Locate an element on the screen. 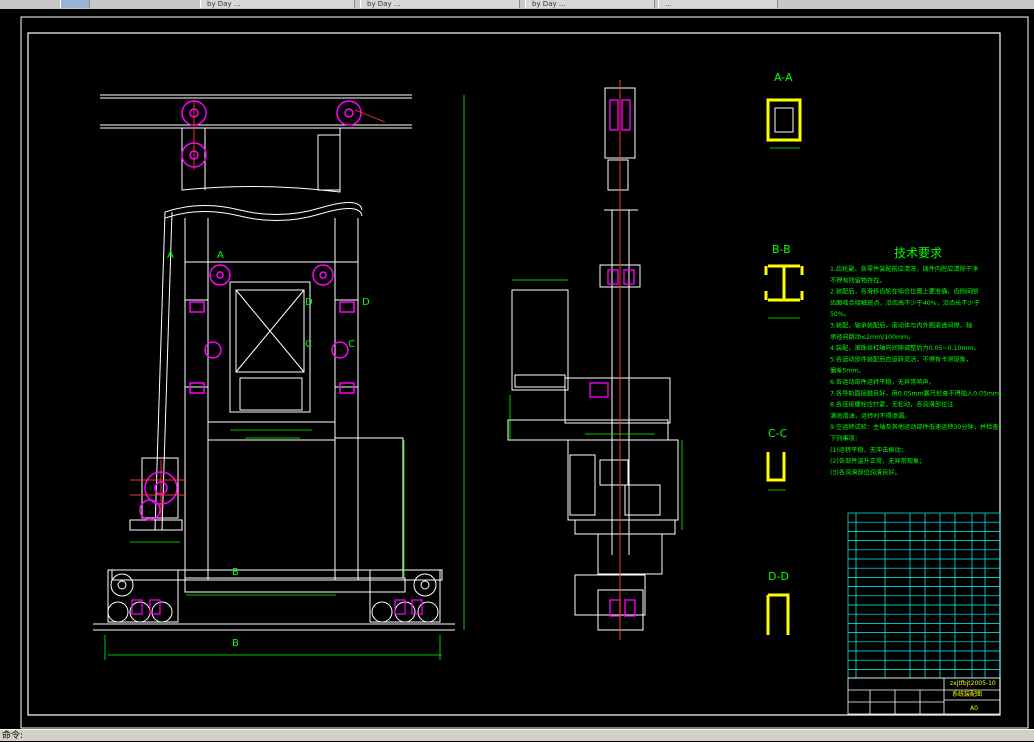 The height and width of the screenshot is (742, 1034). section-title-aa: A-A is located at coordinates (783, 77).